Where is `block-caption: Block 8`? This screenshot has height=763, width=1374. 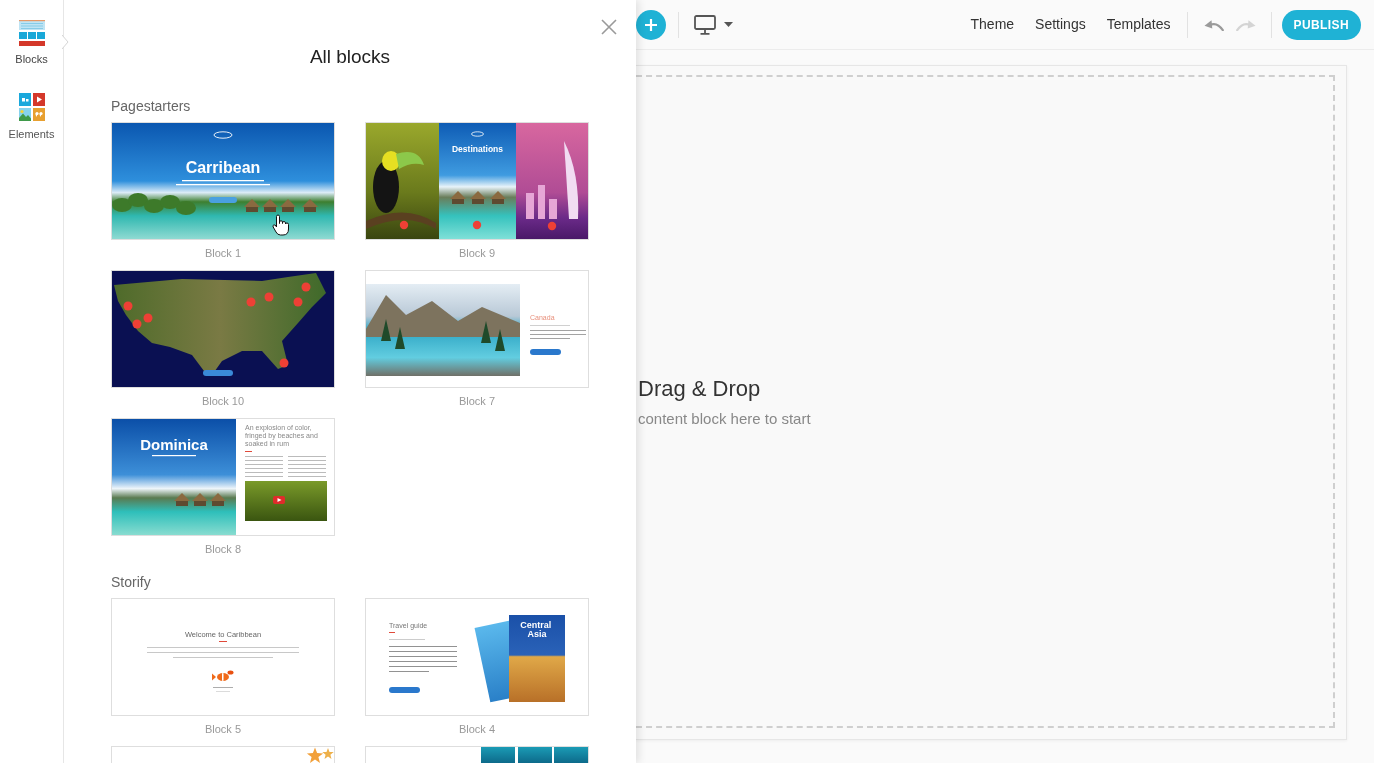 block-caption: Block 8 is located at coordinates (223, 549).